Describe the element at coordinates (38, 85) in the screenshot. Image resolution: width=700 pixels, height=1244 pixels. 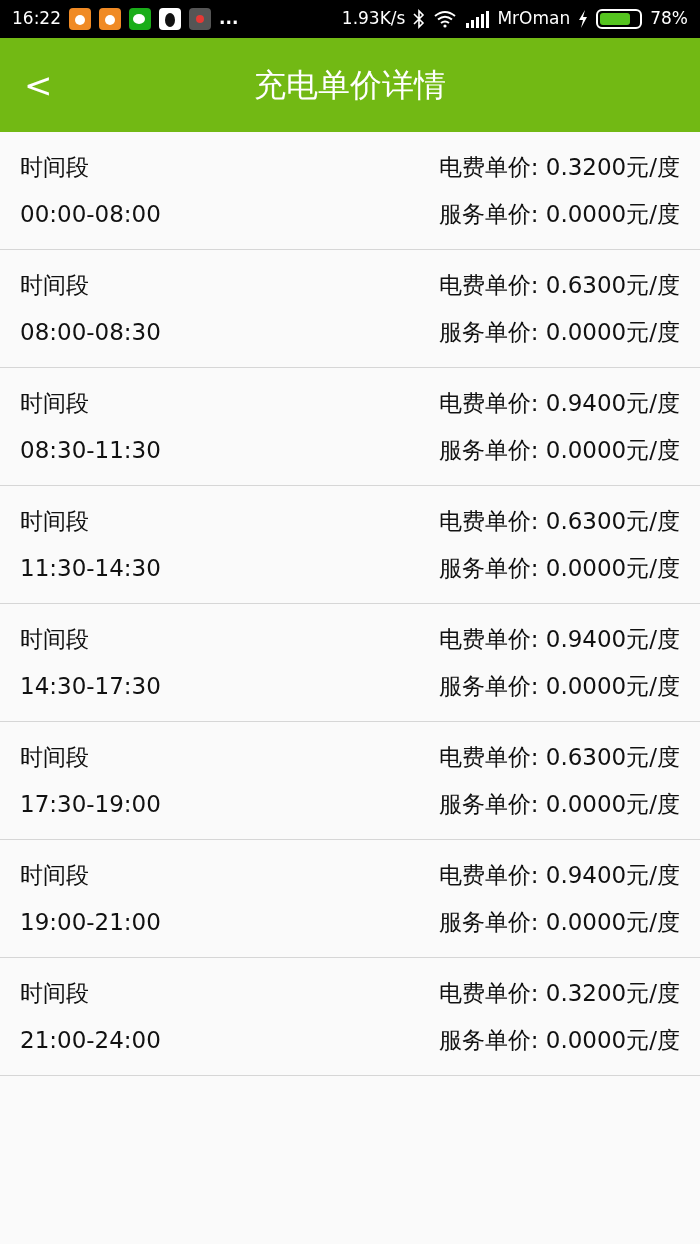
I see `back-button: <` at that location.